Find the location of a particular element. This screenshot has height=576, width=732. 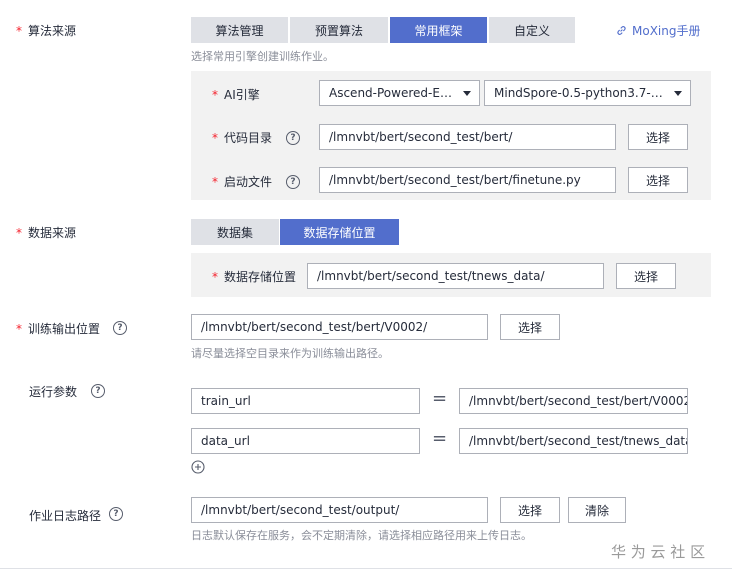

data-source-text: 数据来源 is located at coordinates (52, 233).